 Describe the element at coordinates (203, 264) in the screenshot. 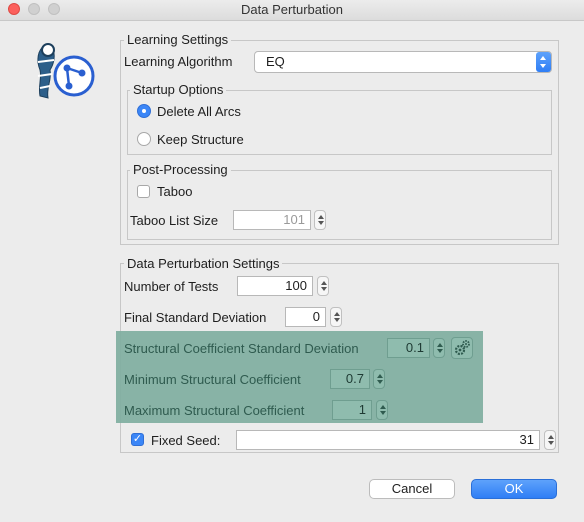

I see `data-perturbation-legend: Data Perturbation Settings` at that location.